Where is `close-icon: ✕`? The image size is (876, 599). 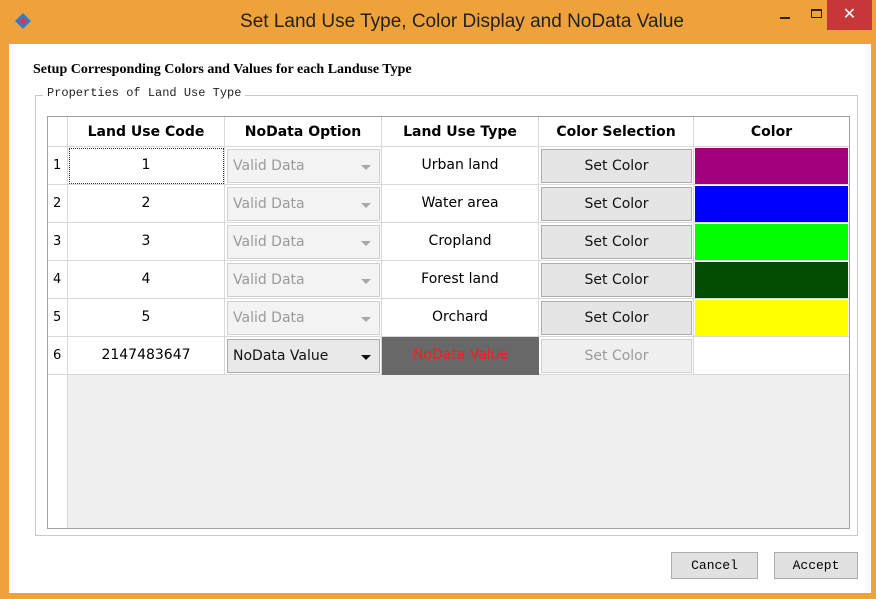 close-icon: ✕ is located at coordinates (849, 14).